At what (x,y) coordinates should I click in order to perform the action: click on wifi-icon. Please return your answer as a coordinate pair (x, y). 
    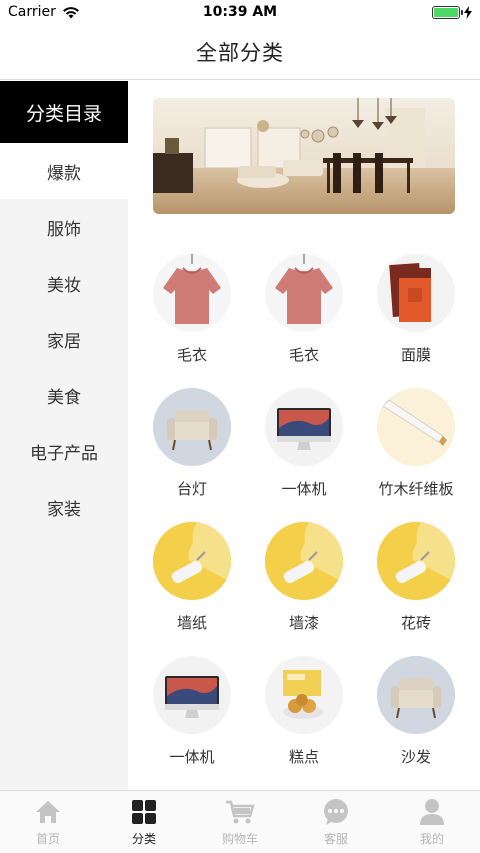
    Looking at the image, I should click on (70, 12).